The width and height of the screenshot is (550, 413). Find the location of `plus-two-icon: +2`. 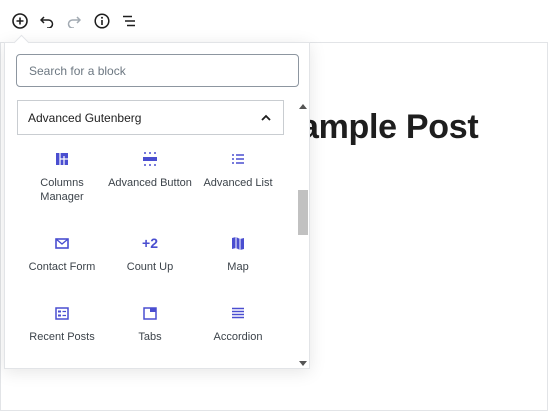

plus-two-icon: +2 is located at coordinates (150, 243).